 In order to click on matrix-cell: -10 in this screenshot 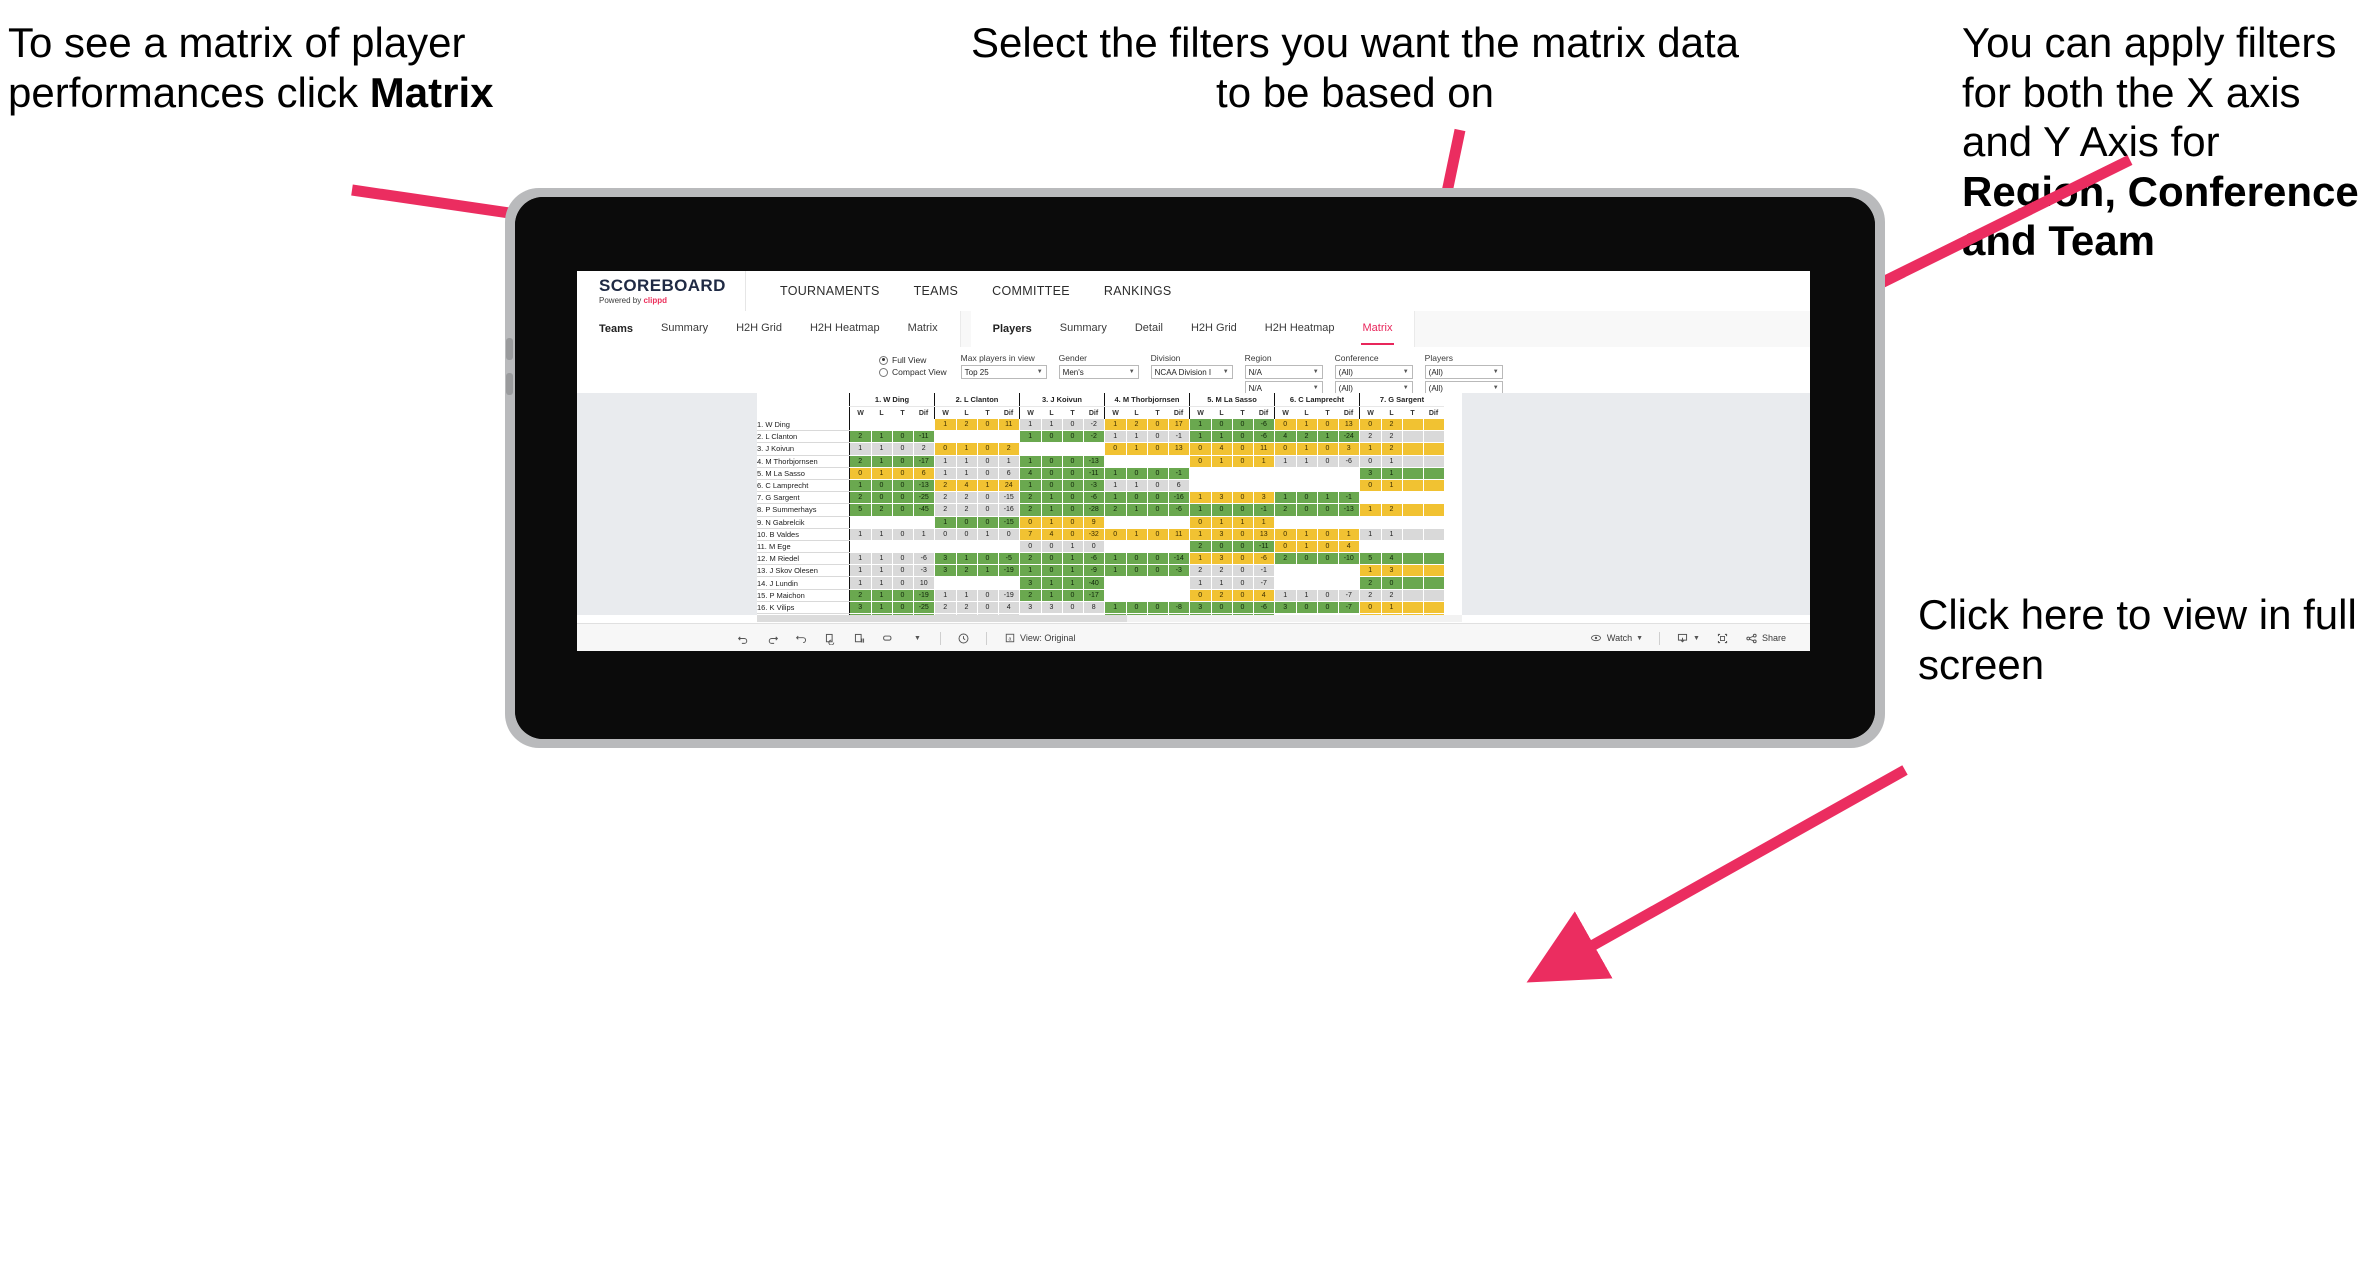, I will do `click(1349, 559)`.